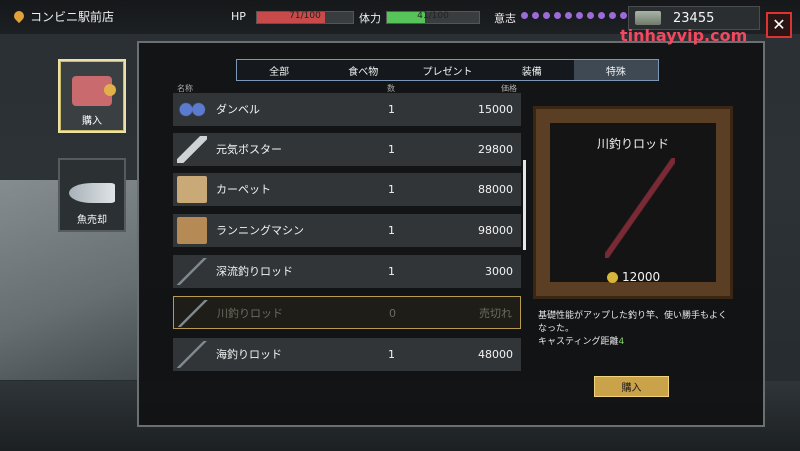  I want to click on location: コンビニ駅前店, so click(64, 16).